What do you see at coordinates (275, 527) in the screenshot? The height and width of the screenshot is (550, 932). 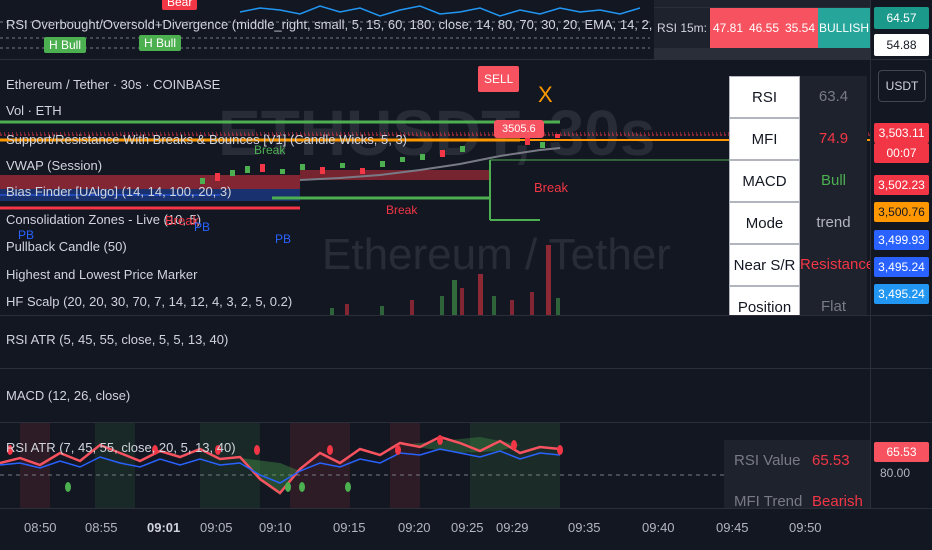 I see `time-label: 09:10` at bounding box center [275, 527].